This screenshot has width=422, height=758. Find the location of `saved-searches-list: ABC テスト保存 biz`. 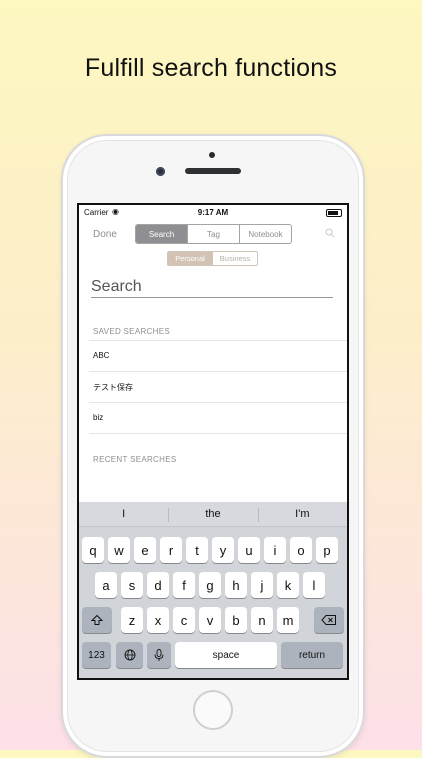

saved-searches-list: ABC テスト保存 biz is located at coordinates (218, 387).